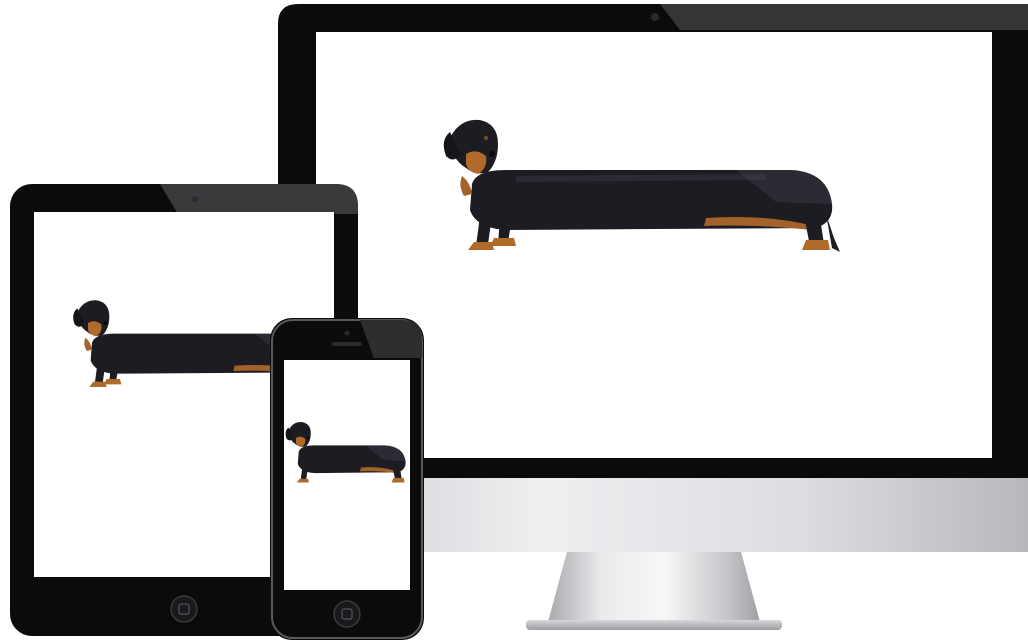  I want to click on phone-screen, so click(347, 475).